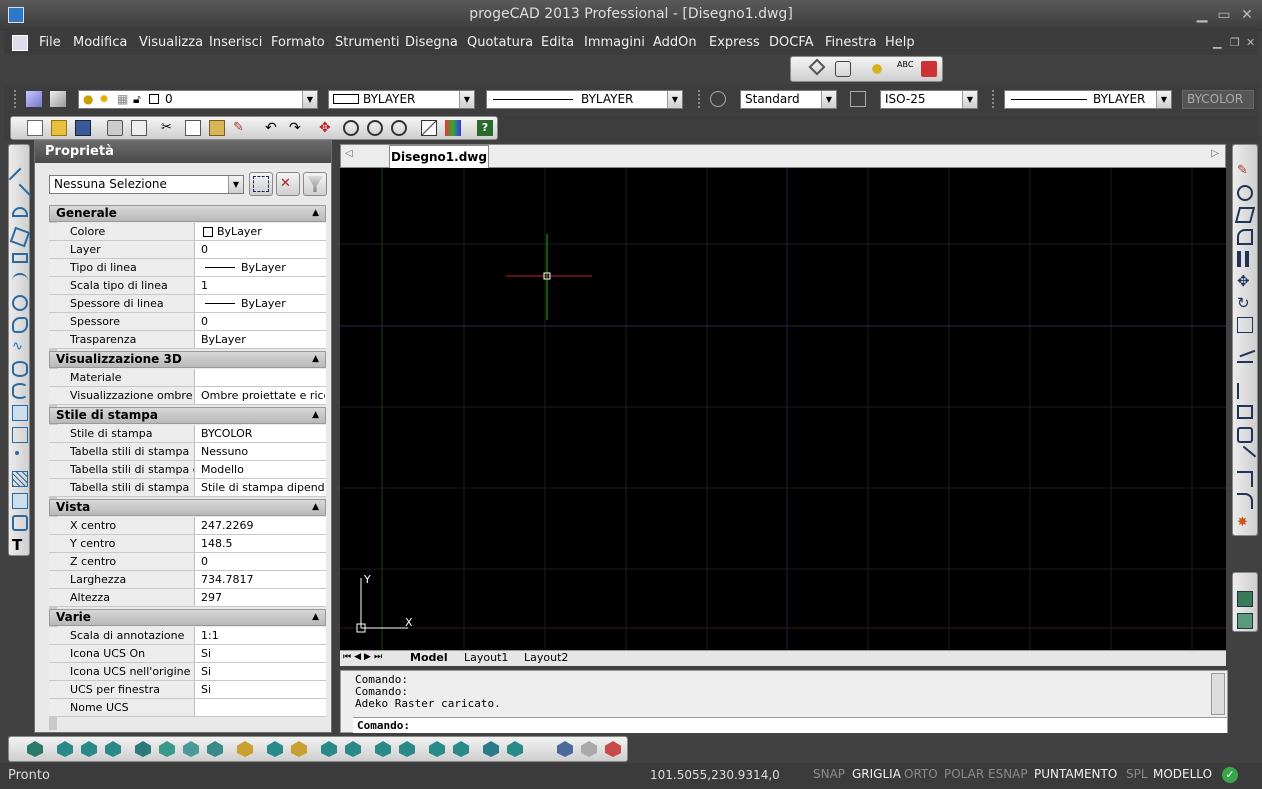 The height and width of the screenshot is (789, 1262). Describe the element at coordinates (1230, 775) in the screenshot. I see `checkmark-icon: ✓` at that location.